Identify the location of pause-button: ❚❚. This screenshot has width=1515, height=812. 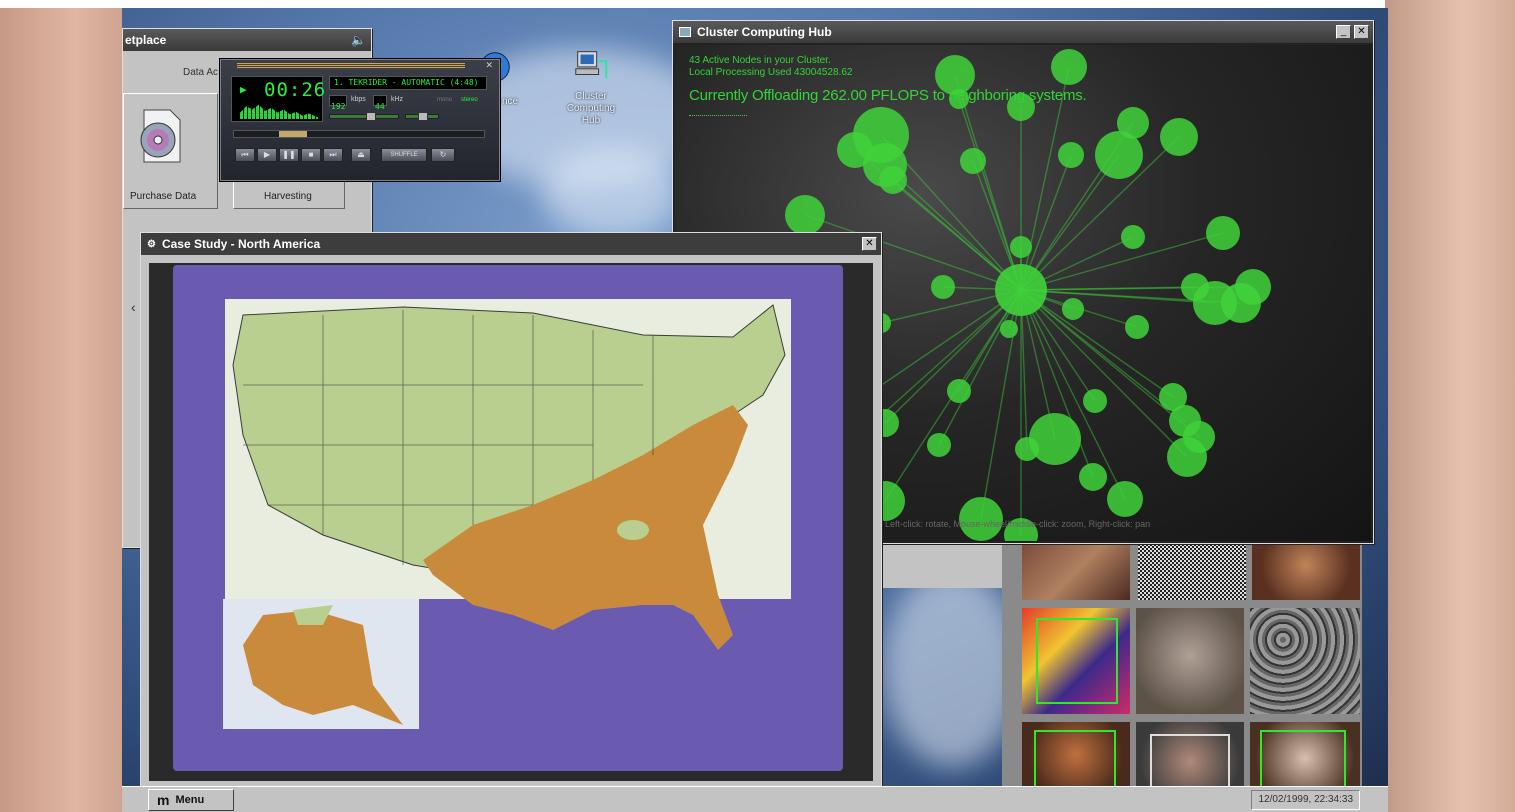
(289, 155).